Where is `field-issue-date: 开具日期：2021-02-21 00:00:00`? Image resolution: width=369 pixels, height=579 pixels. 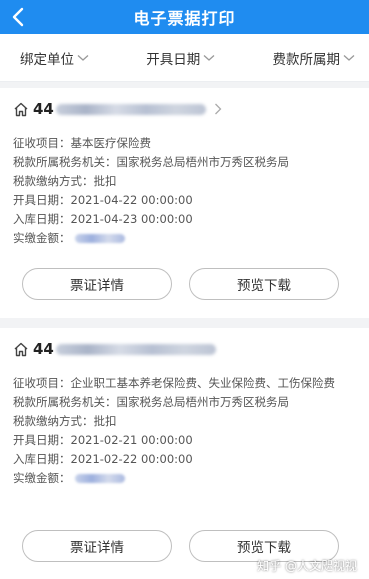 field-issue-date: 开具日期：2021-02-21 00:00:00 is located at coordinates (103, 440).